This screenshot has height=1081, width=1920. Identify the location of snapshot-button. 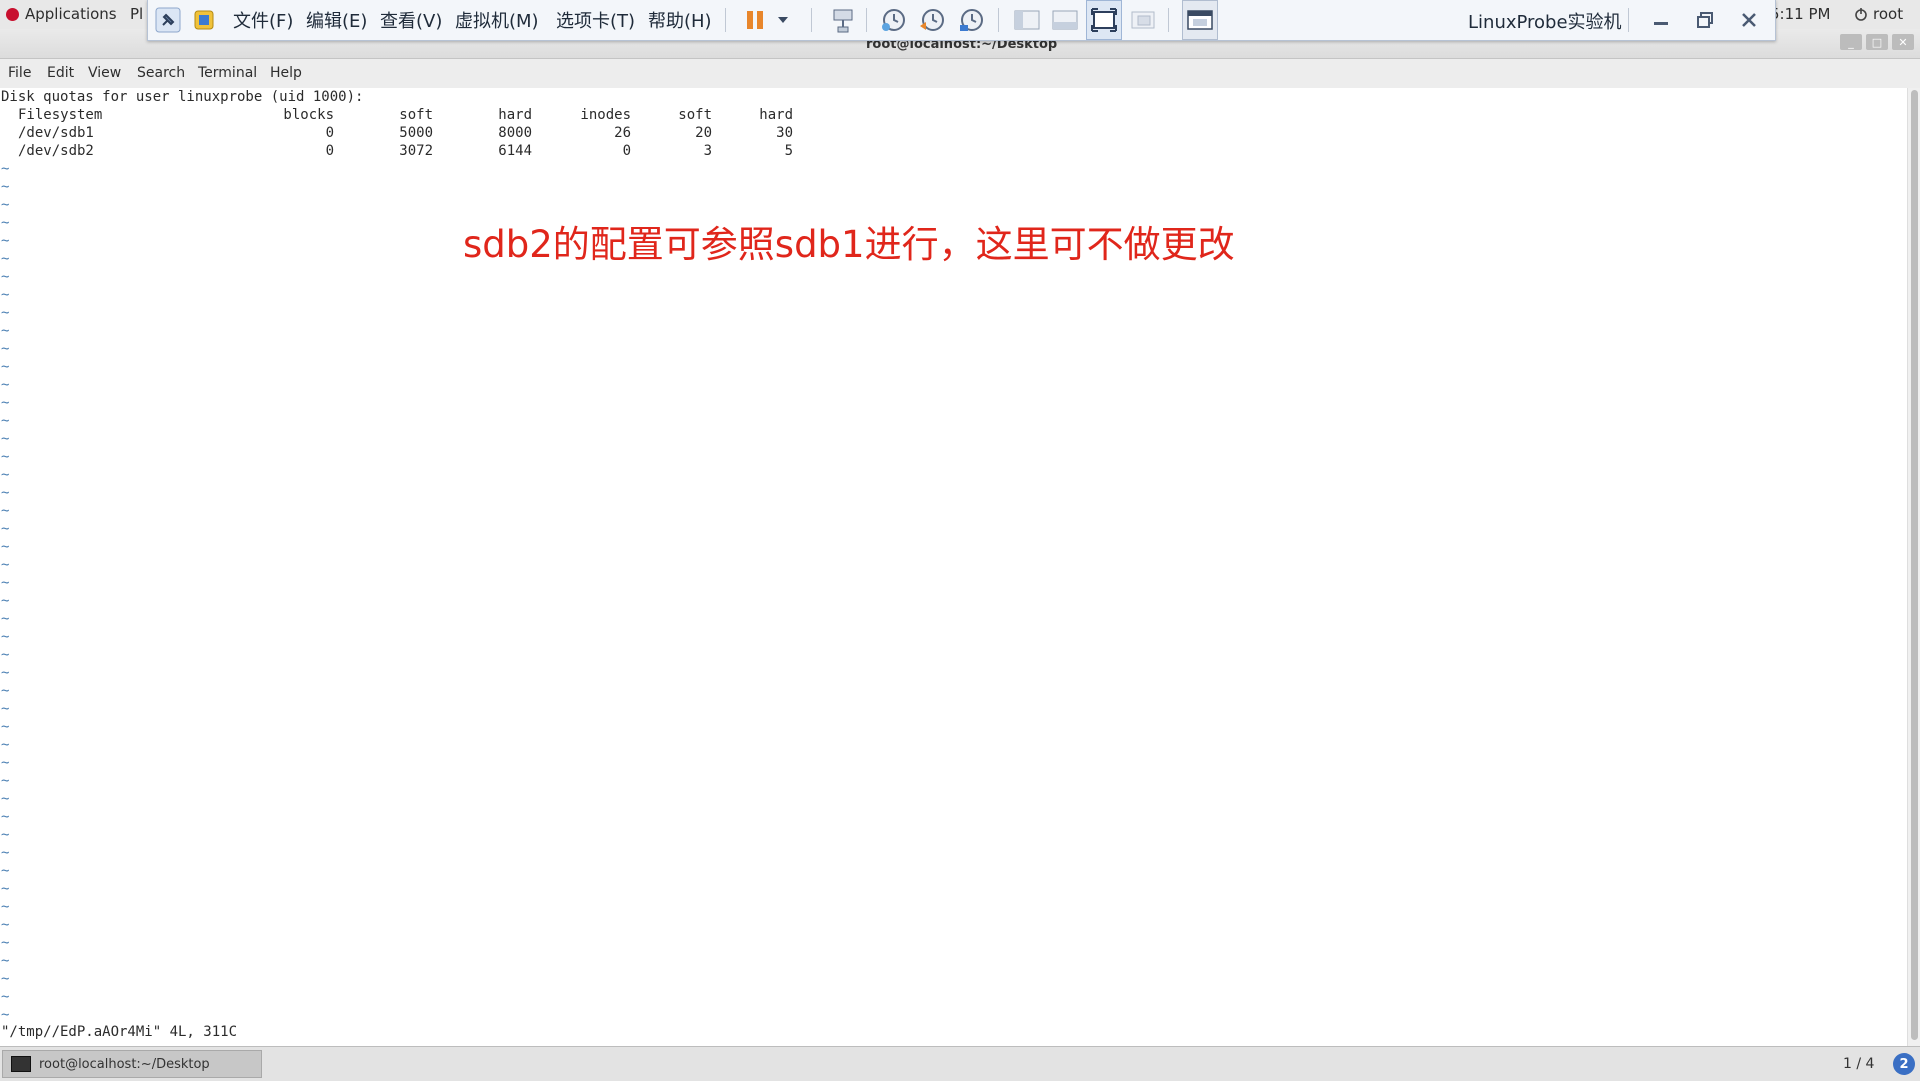
(893, 20).